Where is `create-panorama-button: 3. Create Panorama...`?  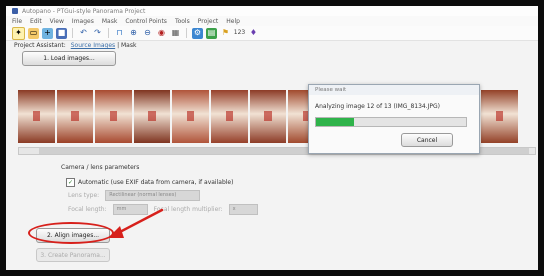 create-panorama-button: 3. Create Panorama... is located at coordinates (73, 255).